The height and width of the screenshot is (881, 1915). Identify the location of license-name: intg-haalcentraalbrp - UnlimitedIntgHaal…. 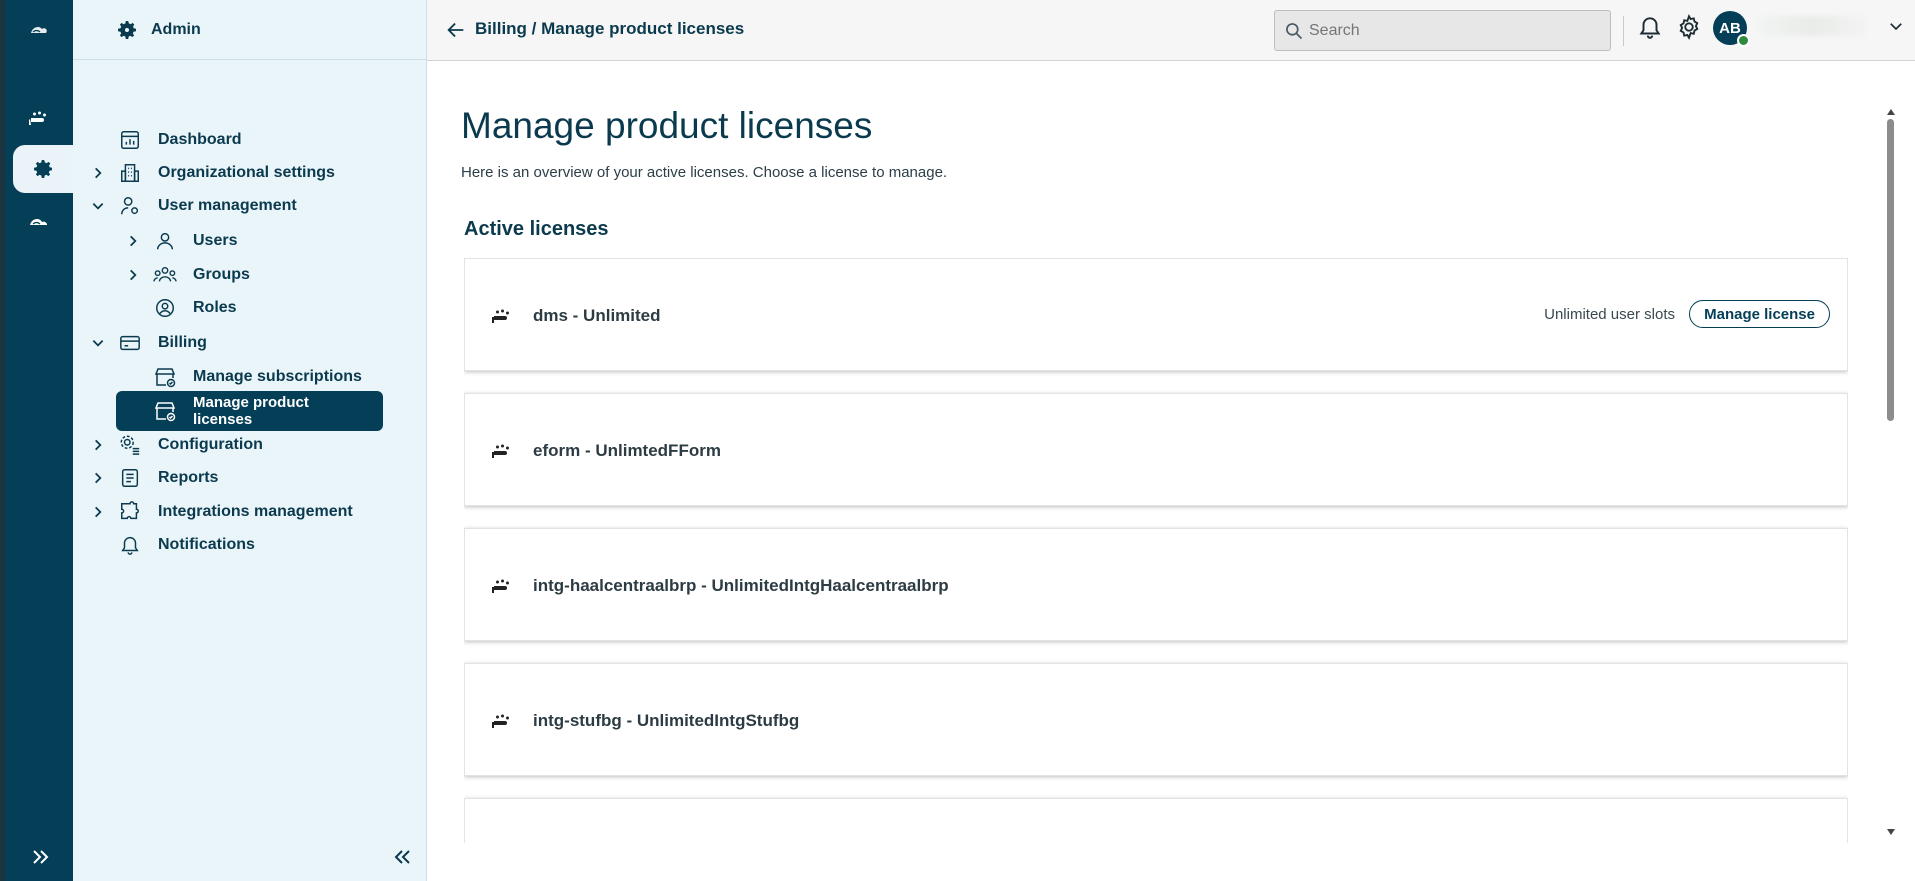
(741, 585).